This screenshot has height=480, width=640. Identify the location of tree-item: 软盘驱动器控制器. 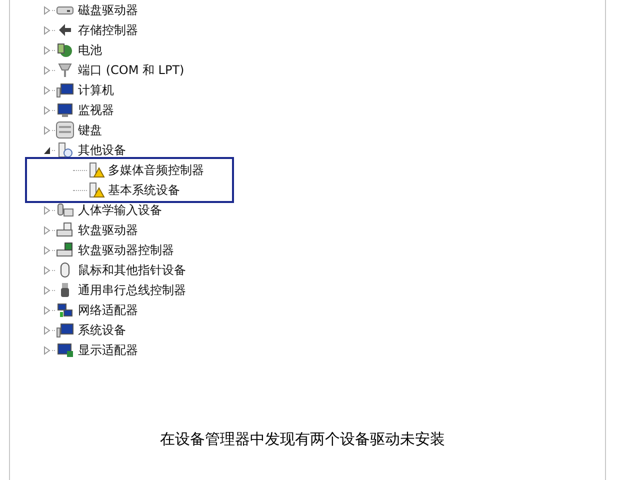
(126, 250).